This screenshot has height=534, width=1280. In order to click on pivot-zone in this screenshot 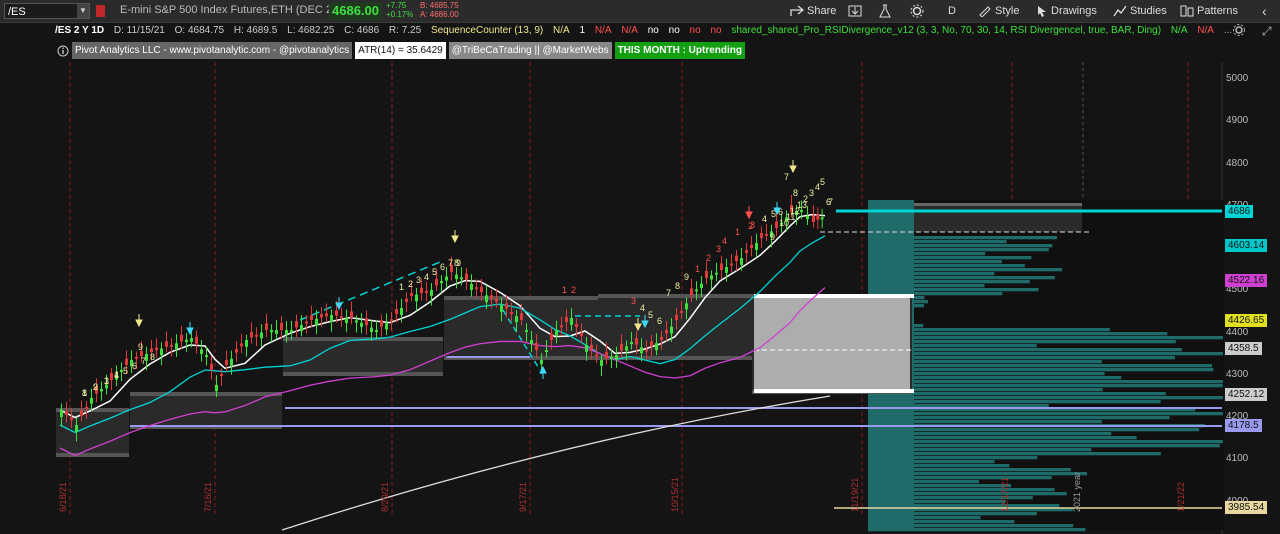, I will do `click(363, 356)`.